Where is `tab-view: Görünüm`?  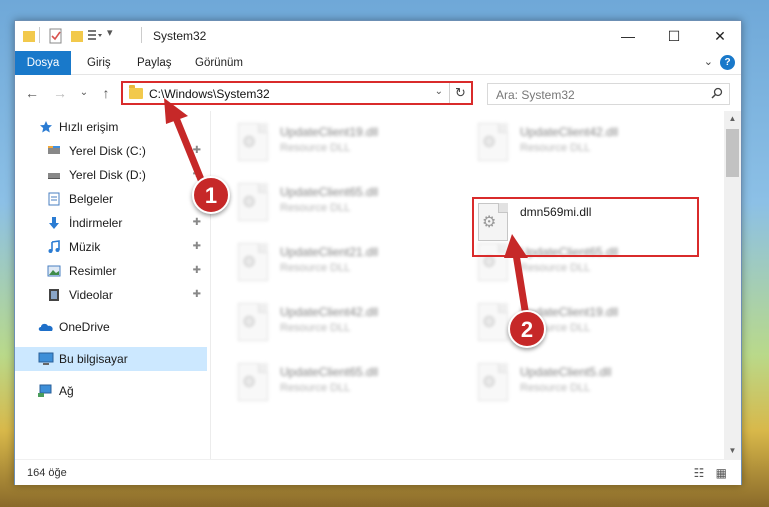 tab-view: Görünüm is located at coordinates (219, 63).